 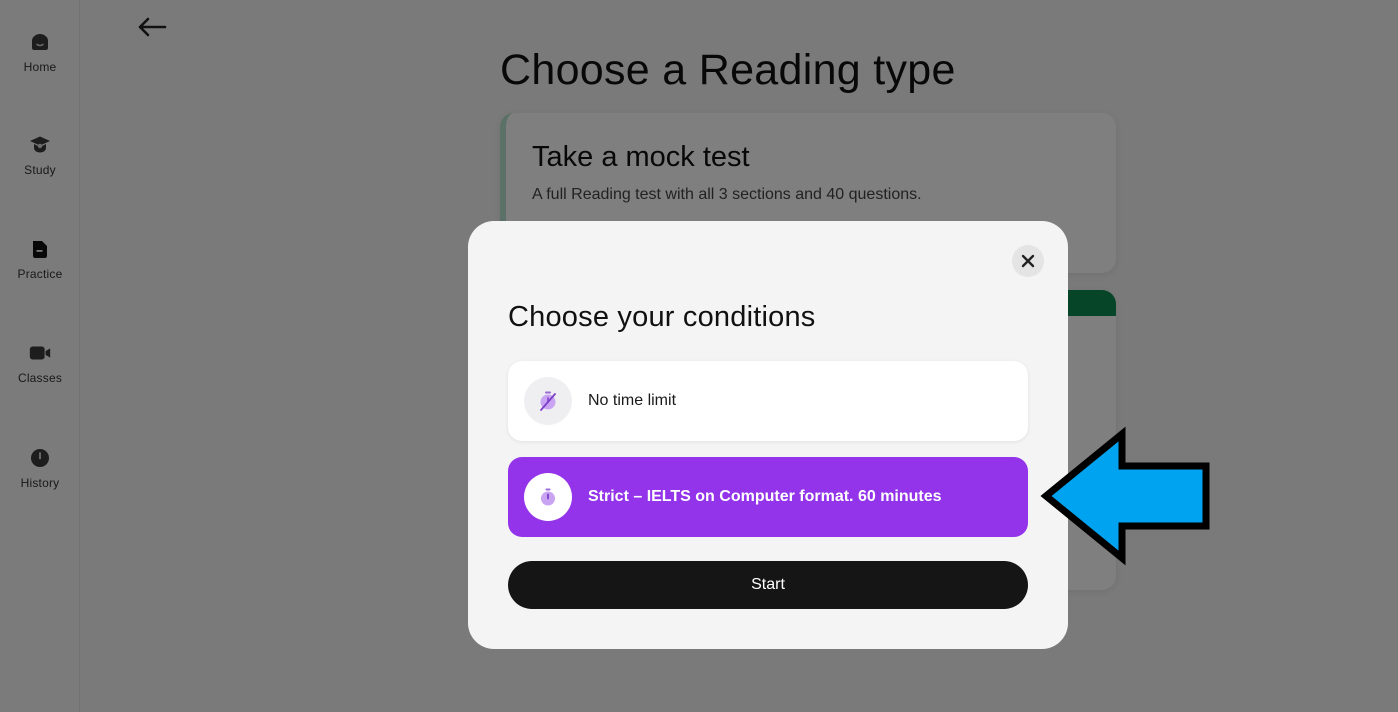 I want to click on close-button, so click(x=1028, y=261).